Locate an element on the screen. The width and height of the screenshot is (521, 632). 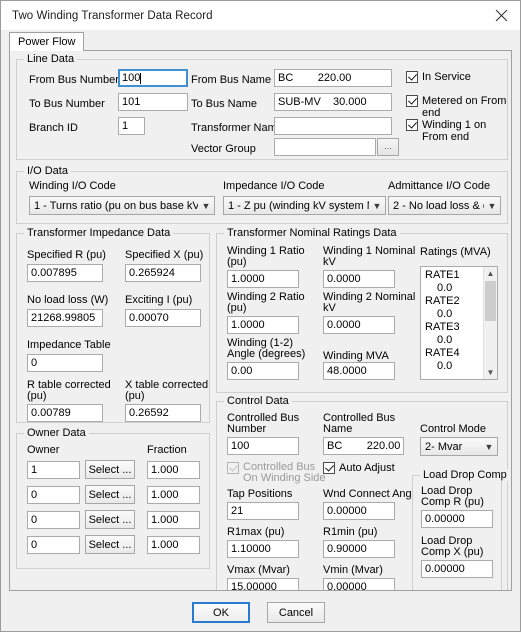
label-impedance-table: Impedance Table is located at coordinates (69, 345).